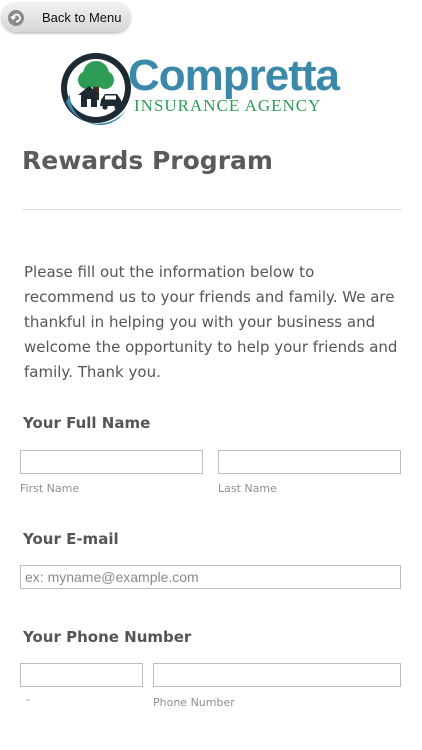  Describe the element at coordinates (147, 160) in the screenshot. I see `page-title: Rewards Program` at that location.